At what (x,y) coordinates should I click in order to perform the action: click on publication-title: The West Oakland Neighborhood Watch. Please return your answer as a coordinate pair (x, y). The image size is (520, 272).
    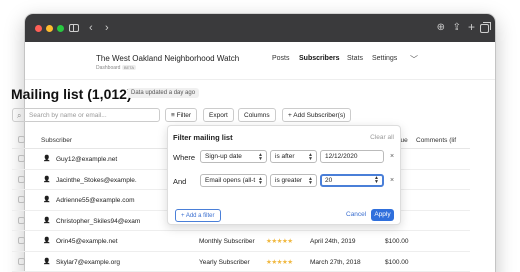
    Looking at the image, I should click on (167, 58).